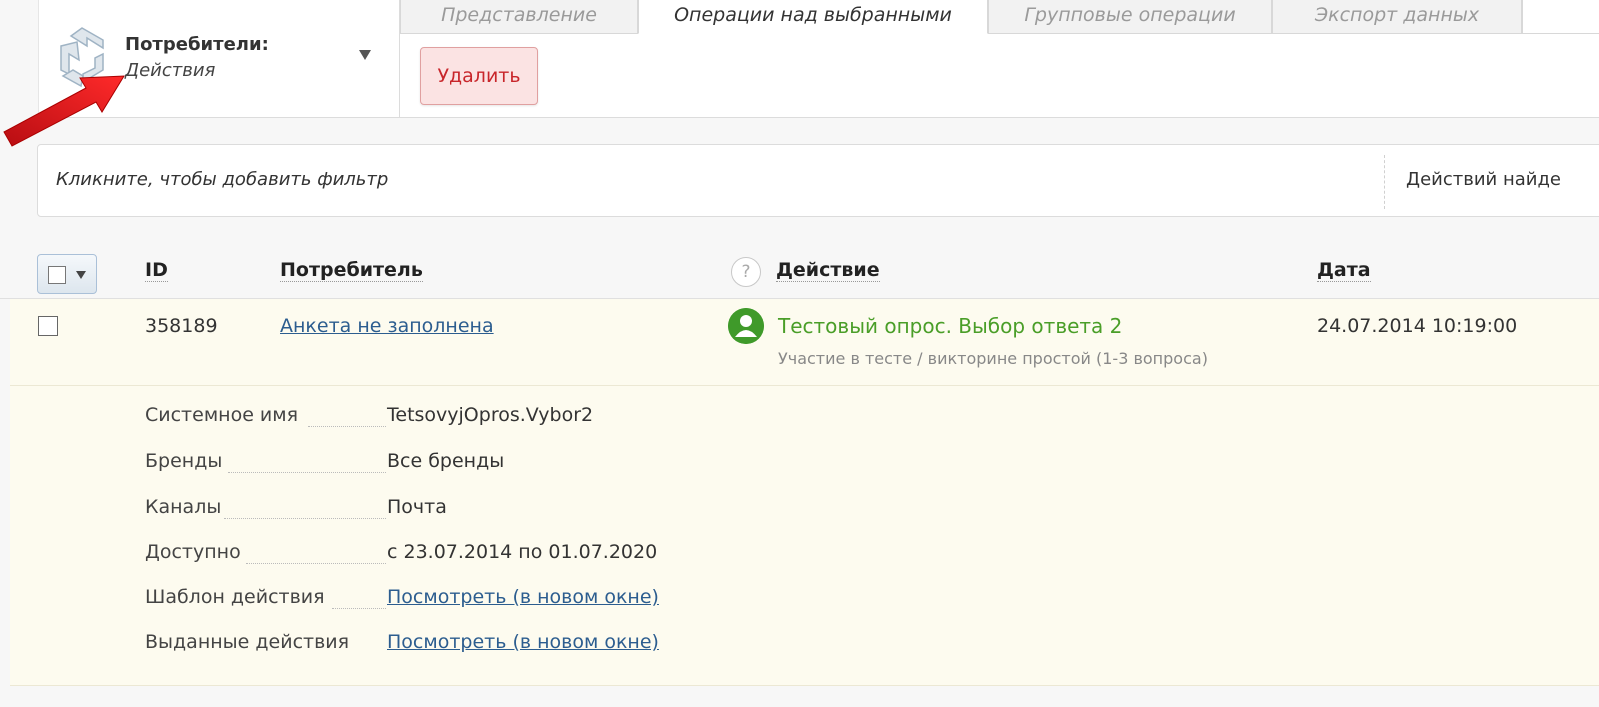  What do you see at coordinates (1483, 179) in the screenshot?
I see `results-count: Действий найде` at bounding box center [1483, 179].